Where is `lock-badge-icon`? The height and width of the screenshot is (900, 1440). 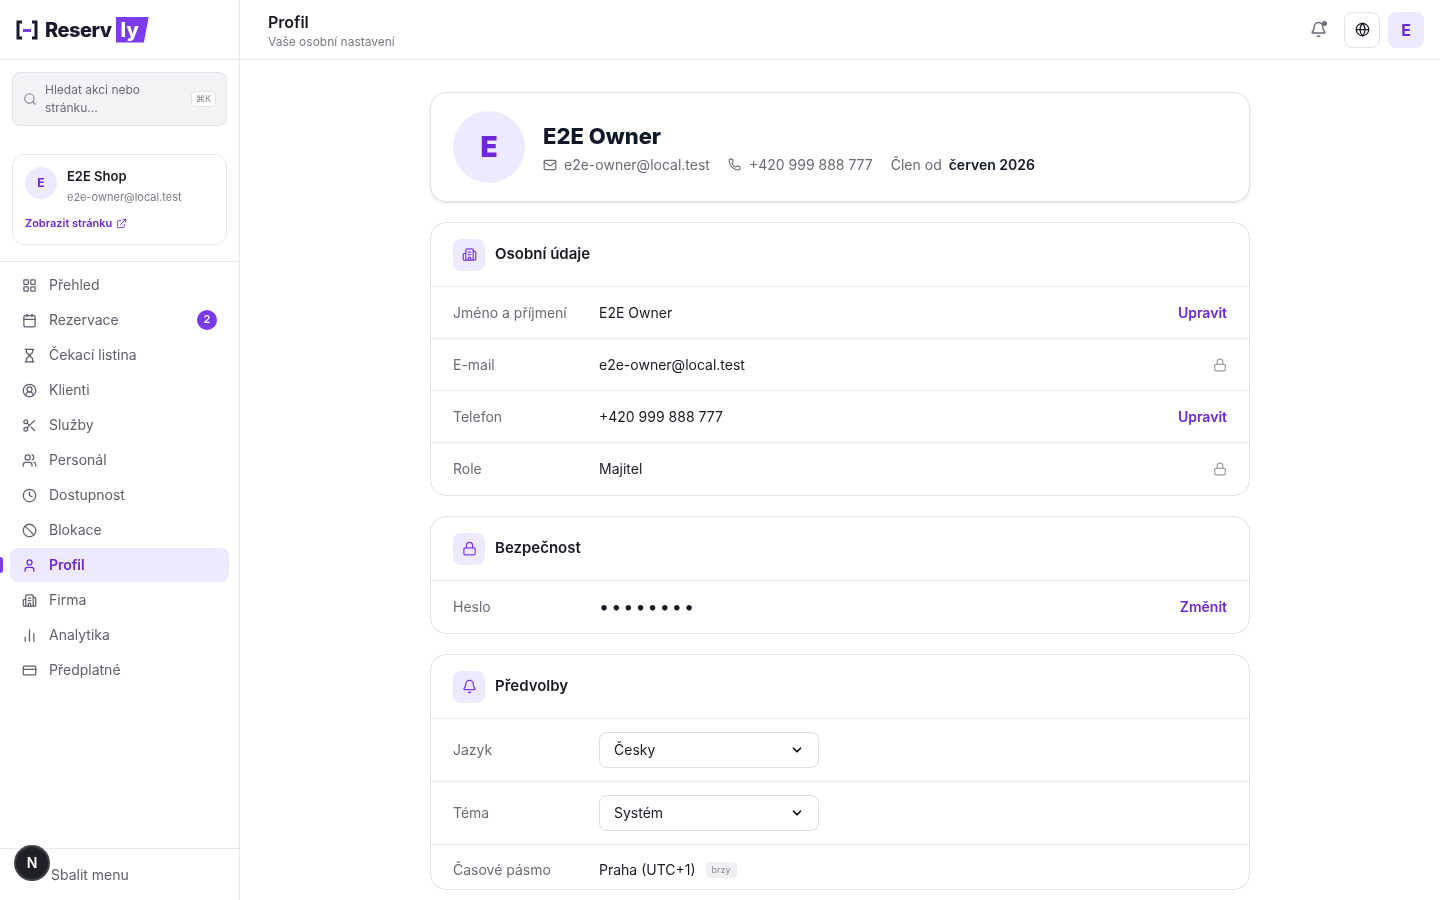
lock-badge-icon is located at coordinates (469, 548).